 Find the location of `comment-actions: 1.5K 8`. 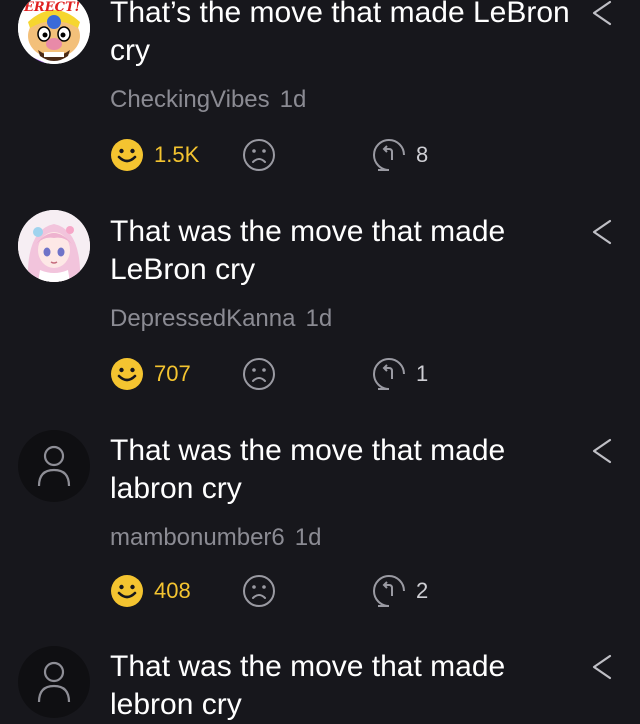

comment-actions: 1.5K 8 is located at coordinates (320, 156).